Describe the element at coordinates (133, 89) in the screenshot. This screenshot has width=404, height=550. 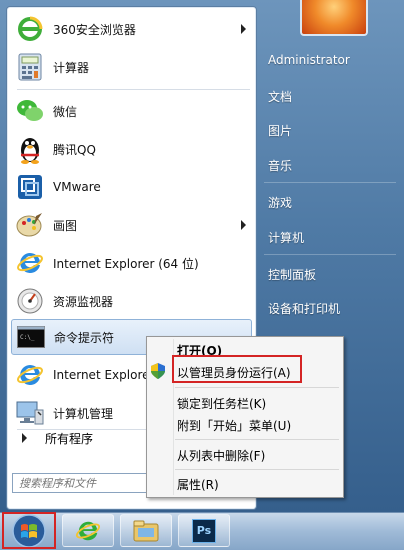
I see `divider` at that location.